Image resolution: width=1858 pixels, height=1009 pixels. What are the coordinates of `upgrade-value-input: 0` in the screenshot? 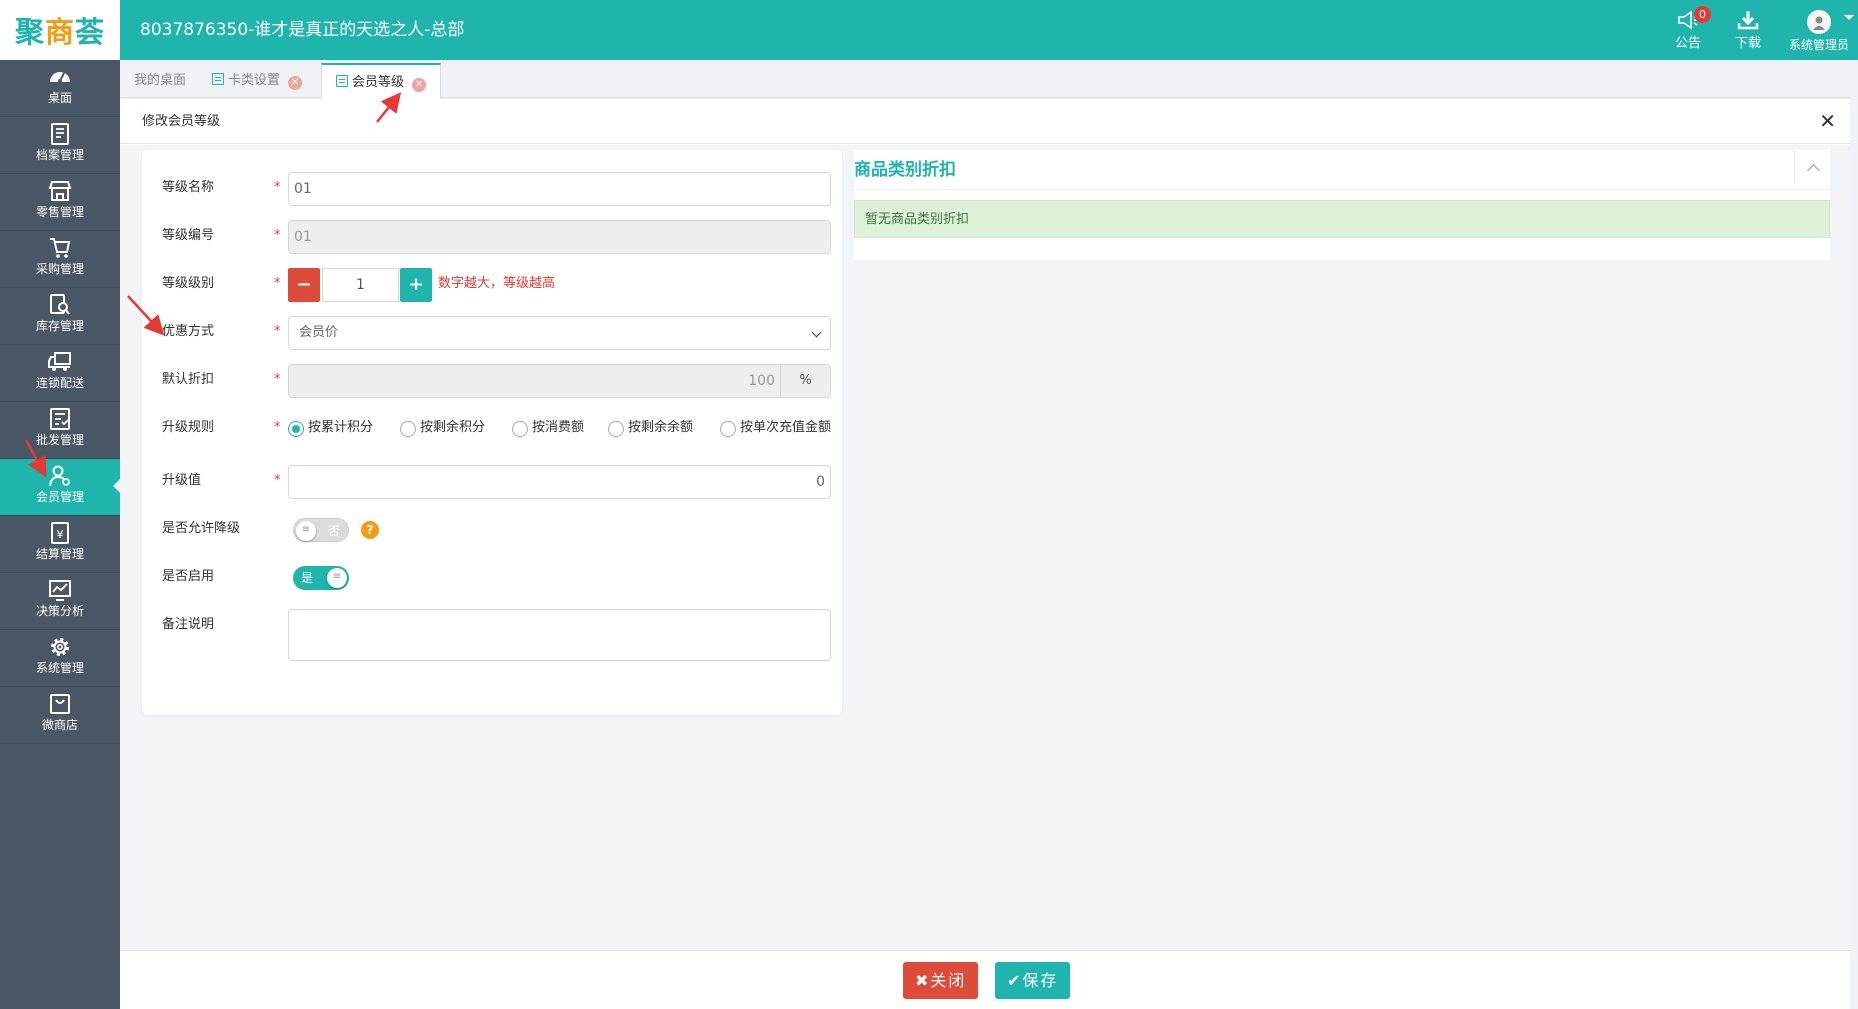 It's located at (559, 482).